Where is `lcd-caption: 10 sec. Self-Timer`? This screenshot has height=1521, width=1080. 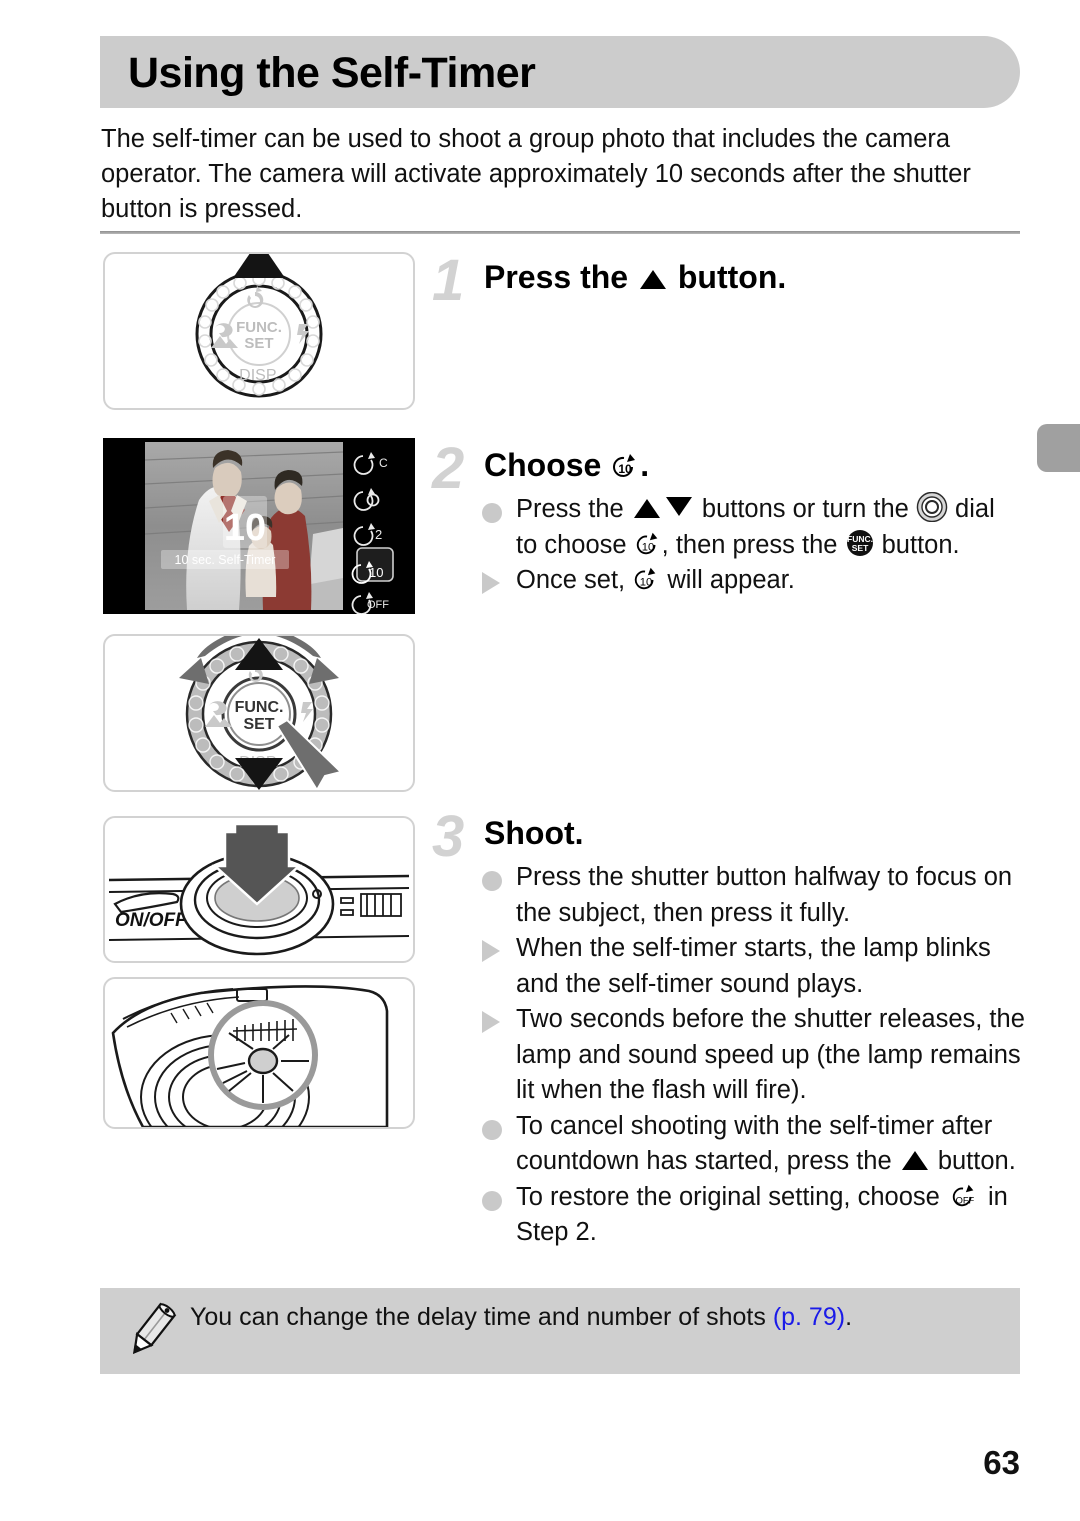
lcd-caption: 10 sec. Self-Timer is located at coordinates (225, 560).